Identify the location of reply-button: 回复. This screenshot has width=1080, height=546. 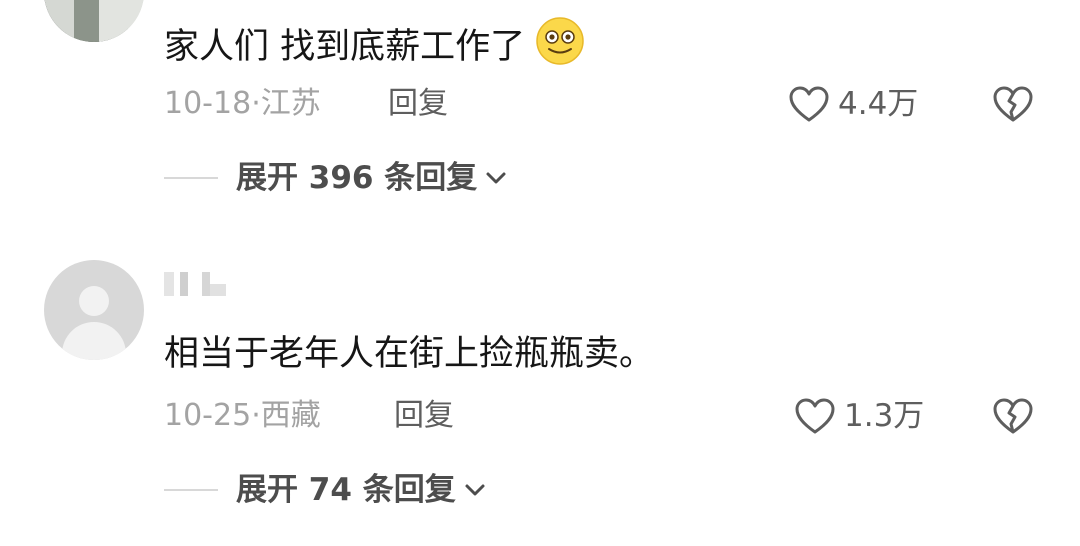
(424, 416).